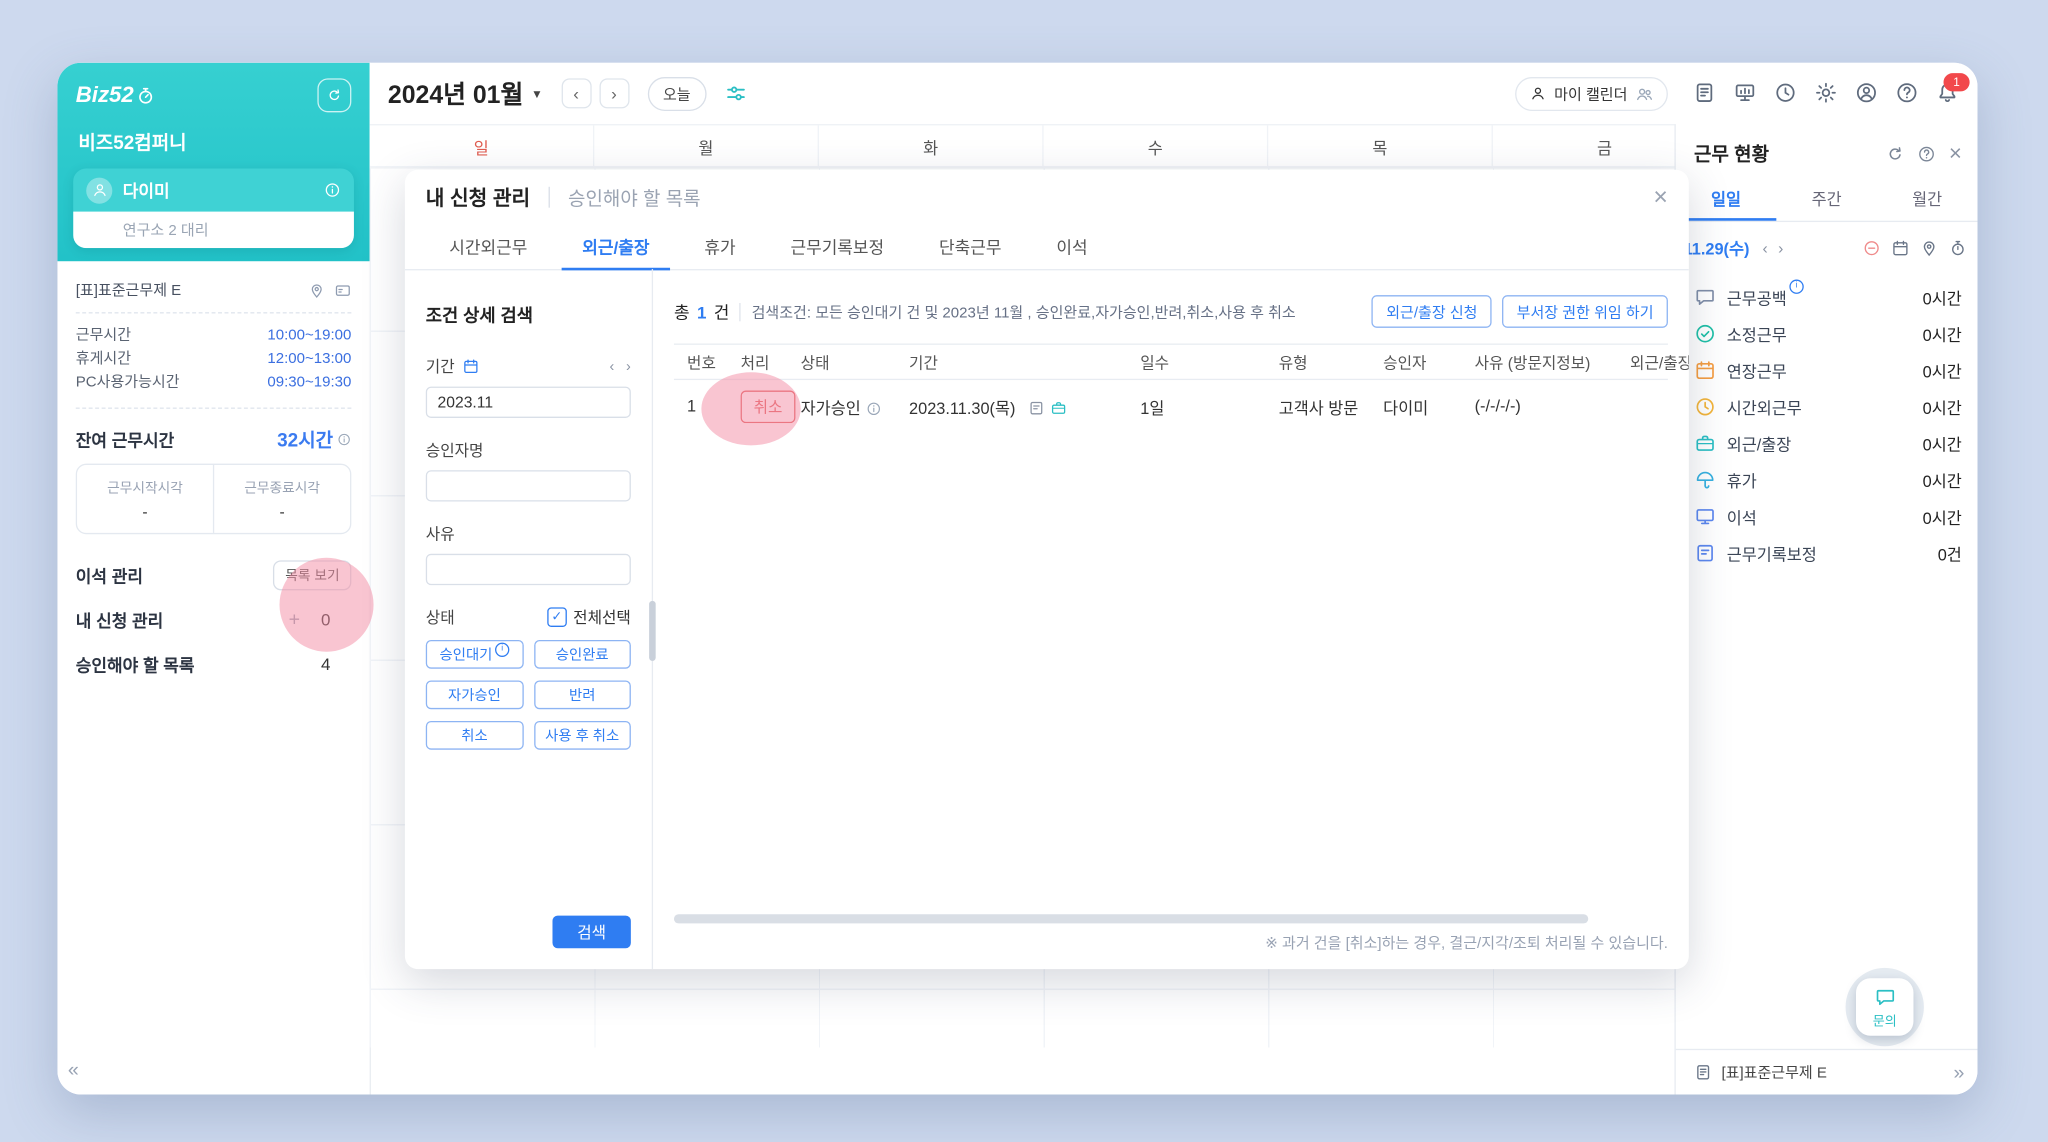 This screenshot has width=2048, height=1142. I want to click on add-request-icon: +, so click(294, 619).